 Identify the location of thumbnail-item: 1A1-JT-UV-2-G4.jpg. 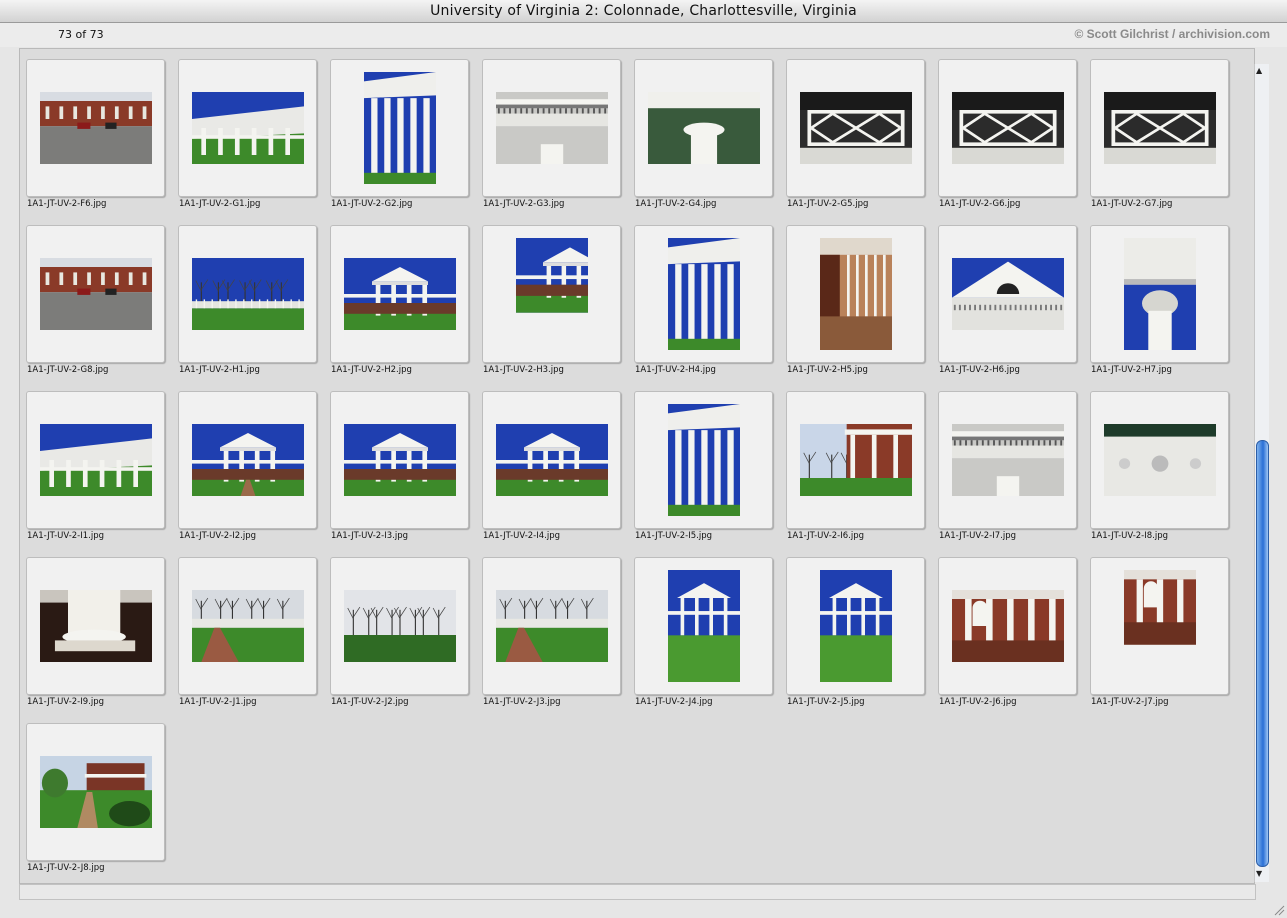
(704, 129).